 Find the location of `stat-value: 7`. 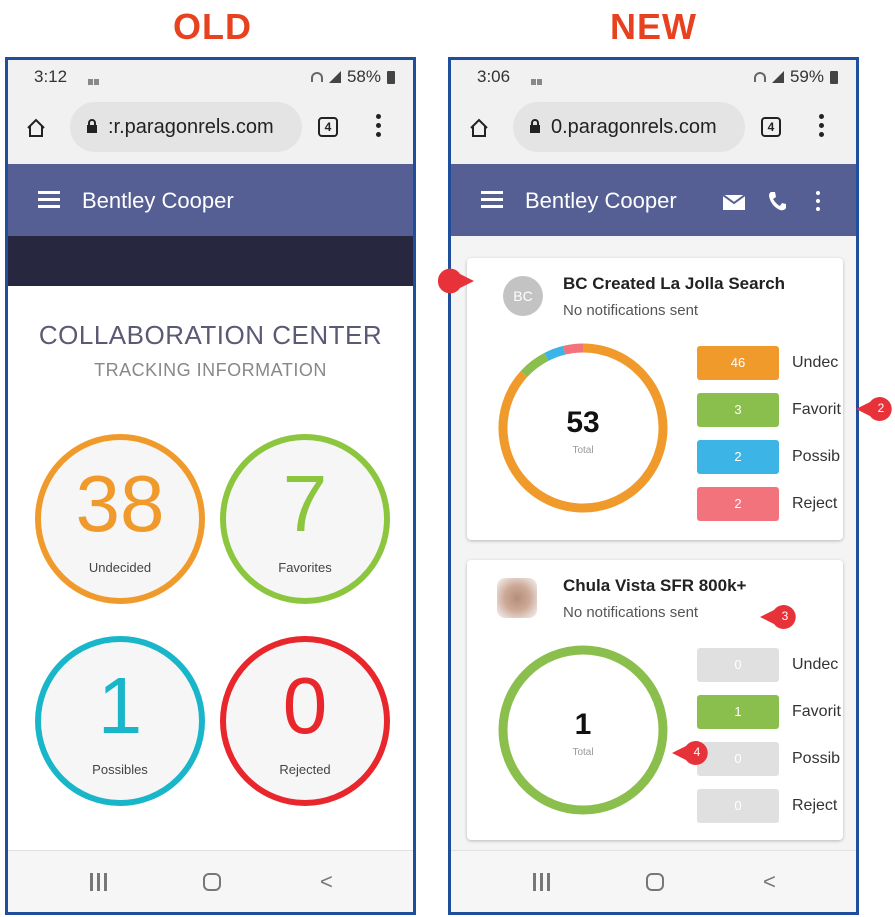

stat-value: 7 is located at coordinates (305, 503).